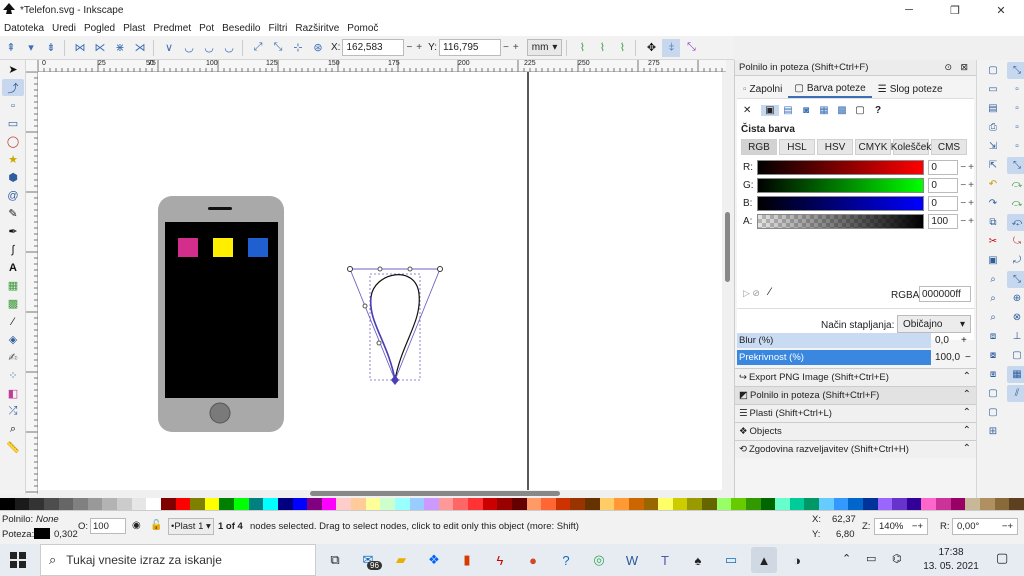 This screenshot has height=576, width=1024. I want to click on snap-guide-icon: ⫽, so click(1015, 393).